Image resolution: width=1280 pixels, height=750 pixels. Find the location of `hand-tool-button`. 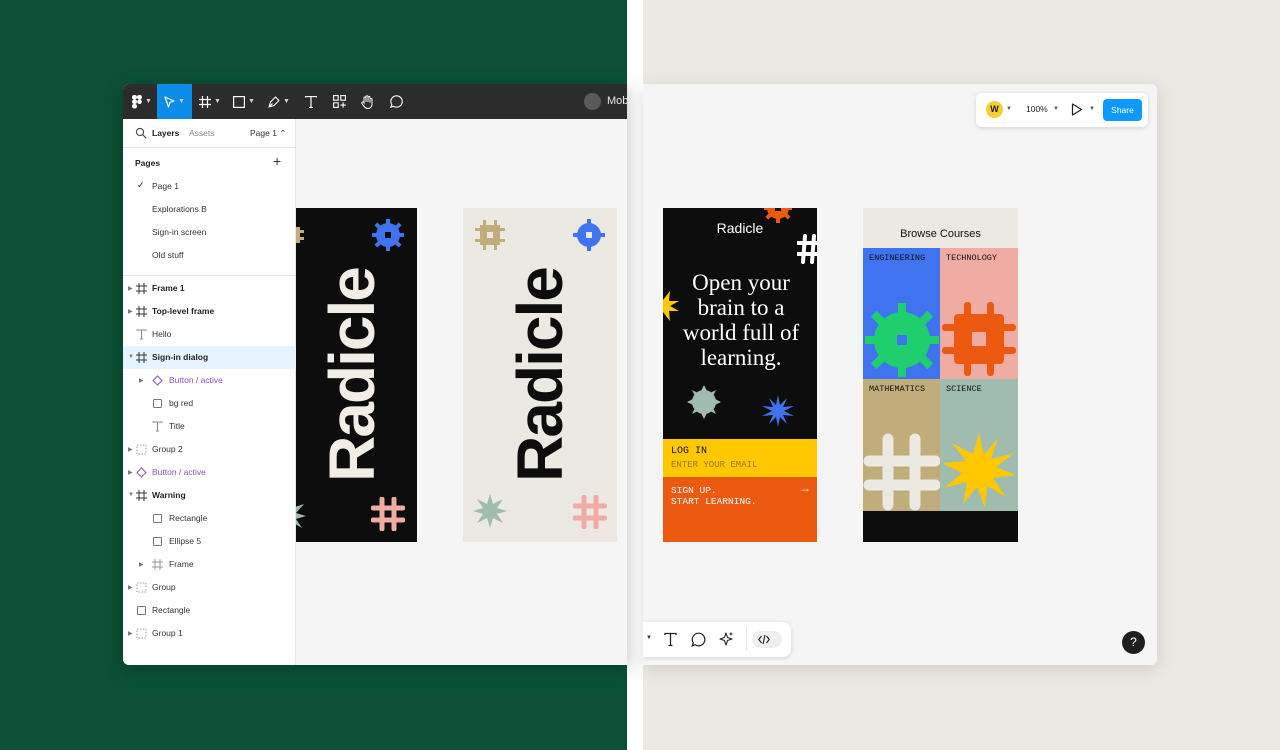

hand-tool-button is located at coordinates (367, 101).